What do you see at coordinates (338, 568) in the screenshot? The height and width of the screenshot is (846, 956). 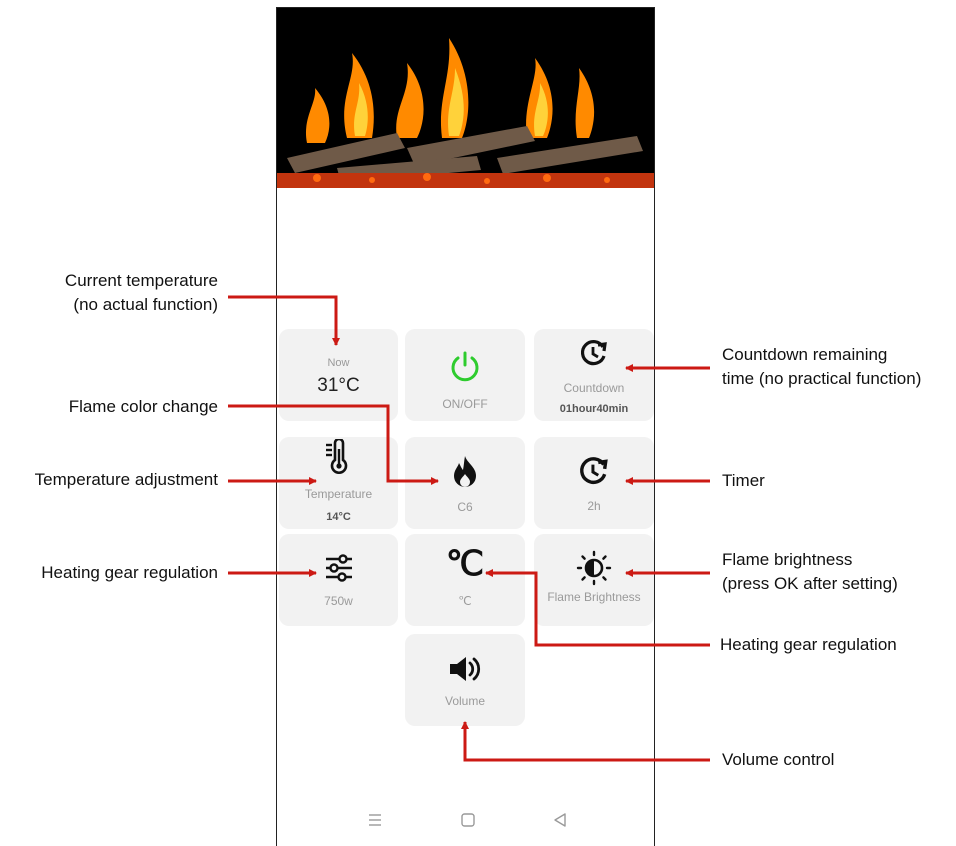 I see `sliders-icon` at bounding box center [338, 568].